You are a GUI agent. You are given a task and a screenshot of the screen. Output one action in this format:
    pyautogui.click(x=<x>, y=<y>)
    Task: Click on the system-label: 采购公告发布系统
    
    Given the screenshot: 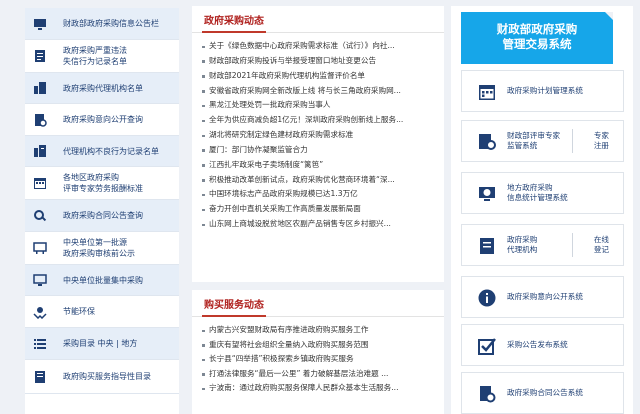 What is the action you would take?
    pyautogui.click(x=537, y=344)
    